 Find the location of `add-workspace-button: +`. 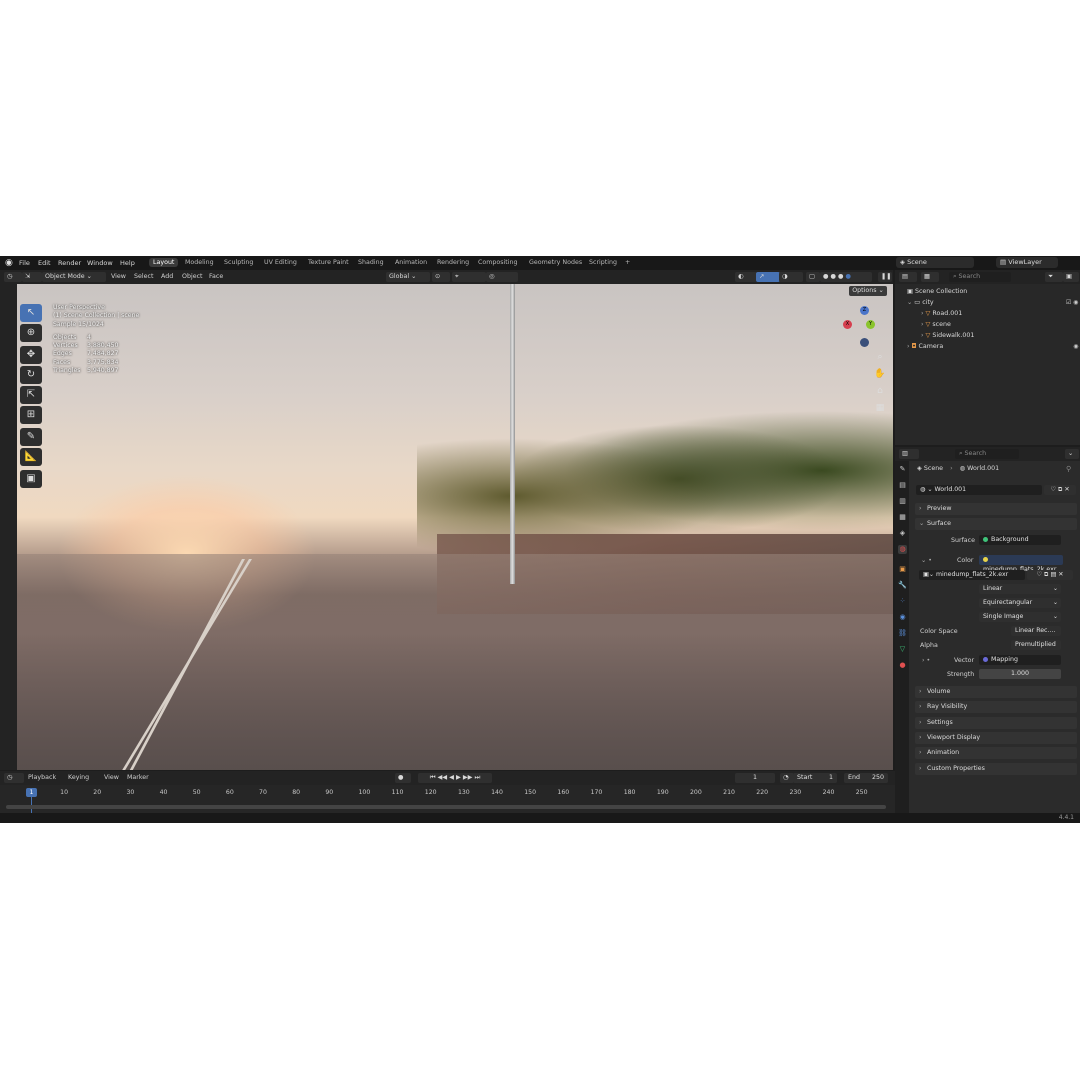

add-workspace-button: + is located at coordinates (627, 262).